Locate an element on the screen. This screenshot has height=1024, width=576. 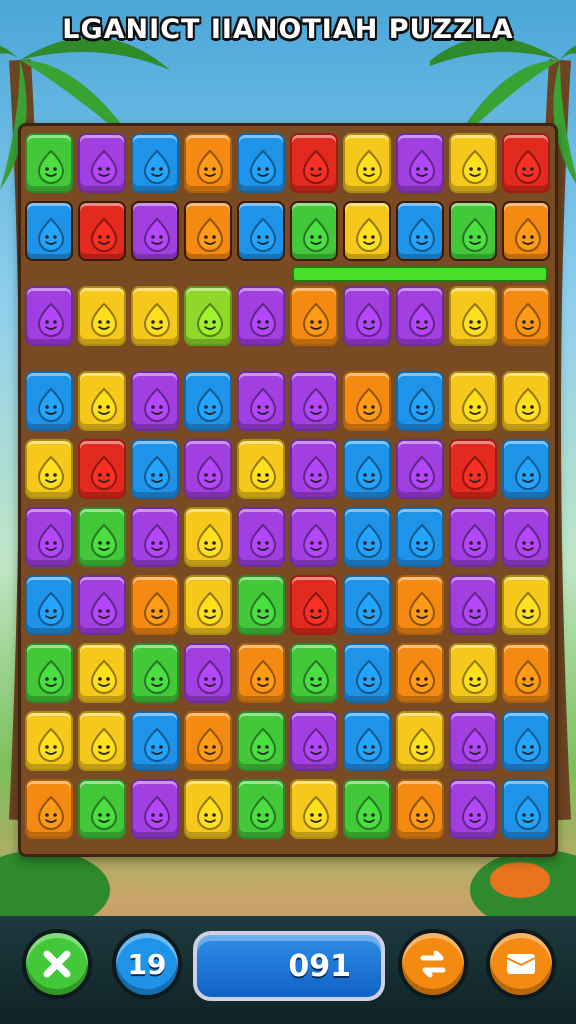
menu-button is located at coordinates (521, 964).